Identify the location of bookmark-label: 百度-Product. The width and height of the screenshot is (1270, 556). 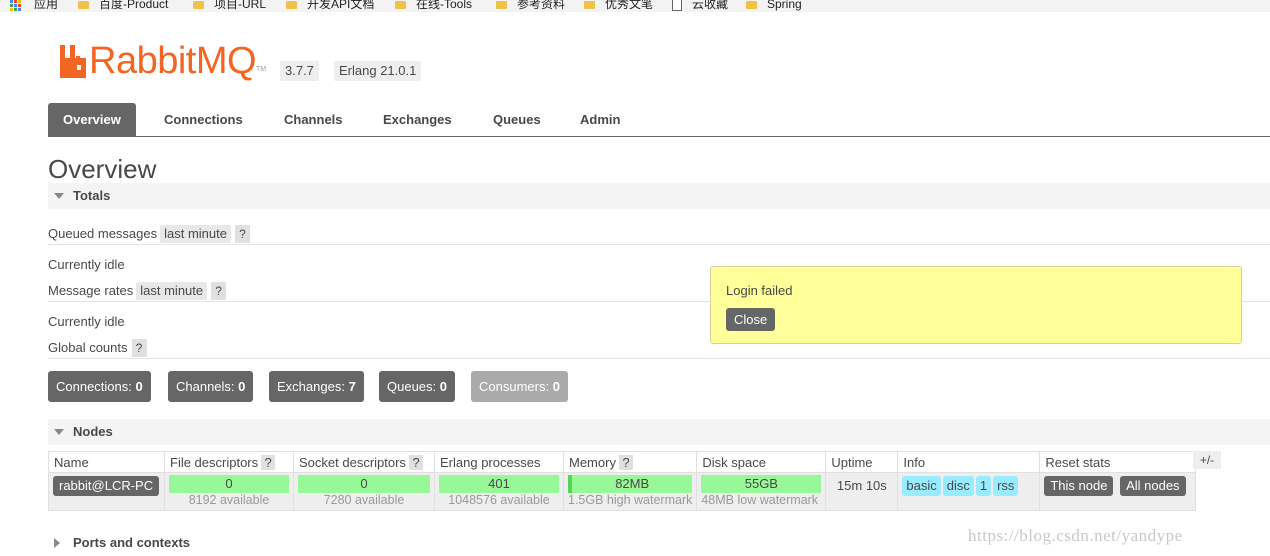
(134, 5).